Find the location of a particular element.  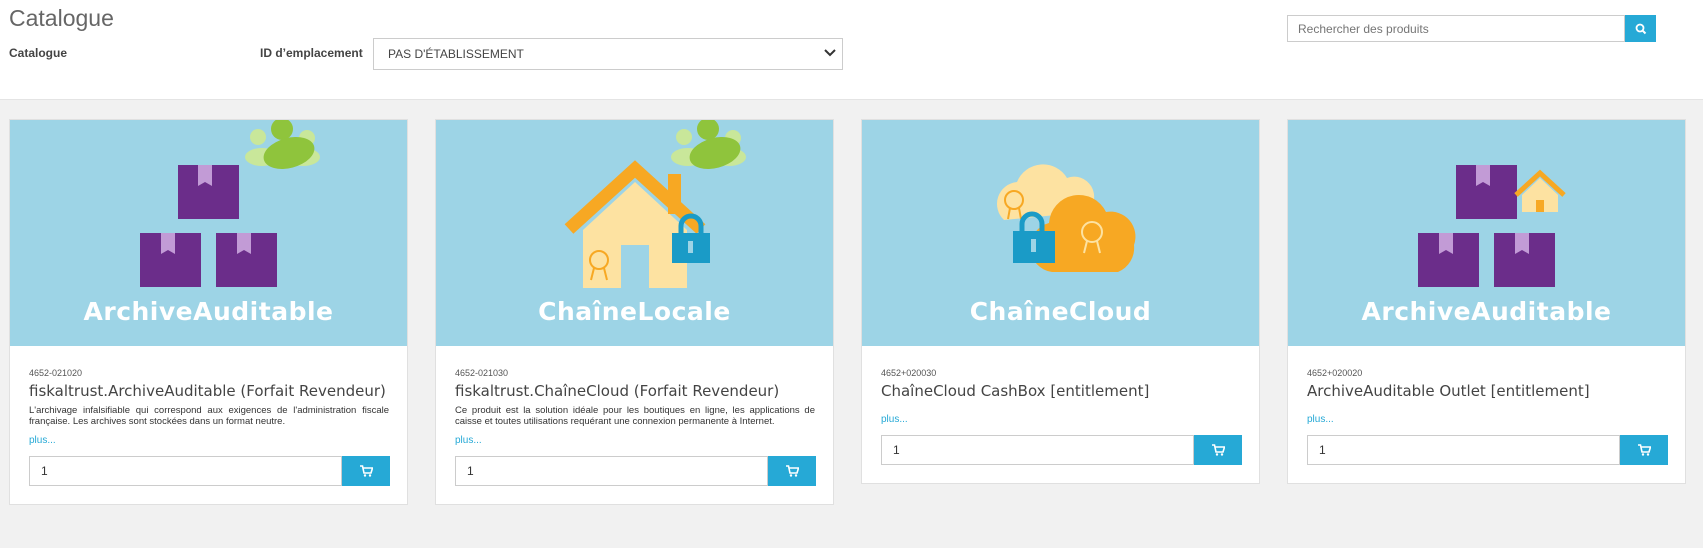

product-name: ChaîneCloud CashBox [entitlement] is located at coordinates (1061, 391).